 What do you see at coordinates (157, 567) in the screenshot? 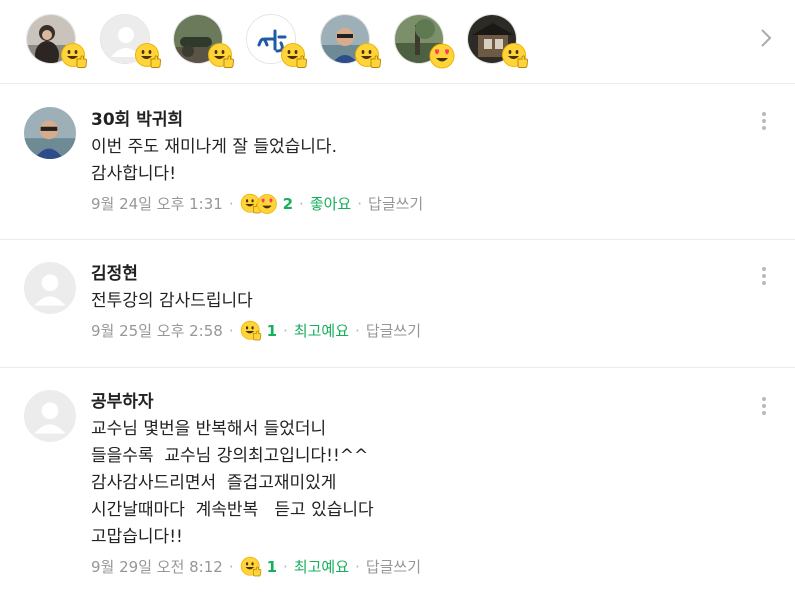
I see `comment-date: 9월 29일 오전 8:12` at bounding box center [157, 567].